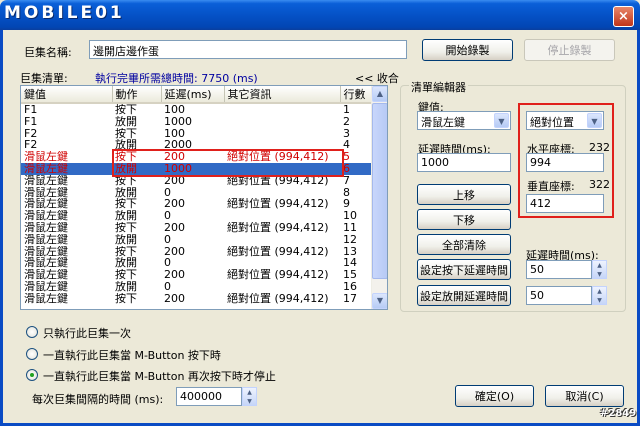  I want to click on table-row: 滑鼠左鍵 按下 200 絕對位置 (994,412) 13, so click(197, 252).